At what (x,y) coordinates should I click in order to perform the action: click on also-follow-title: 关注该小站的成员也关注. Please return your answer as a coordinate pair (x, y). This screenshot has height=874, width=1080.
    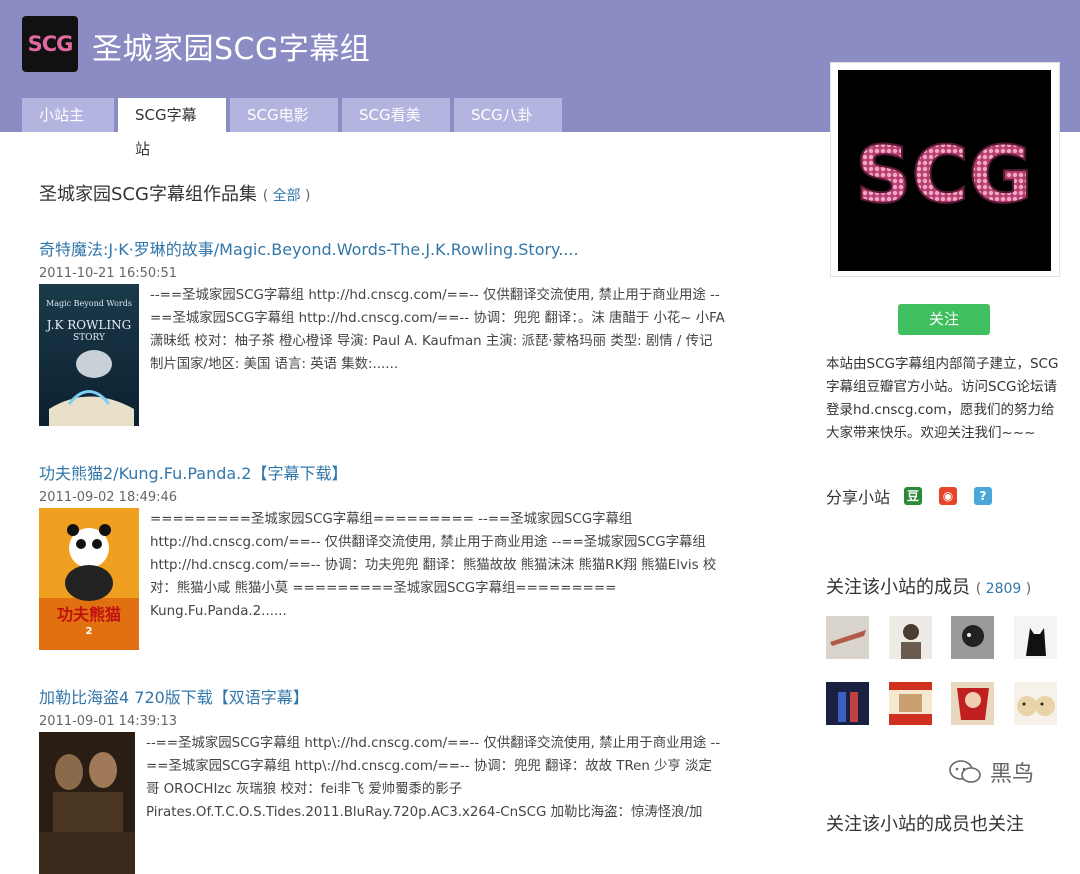
    Looking at the image, I should click on (925, 824).